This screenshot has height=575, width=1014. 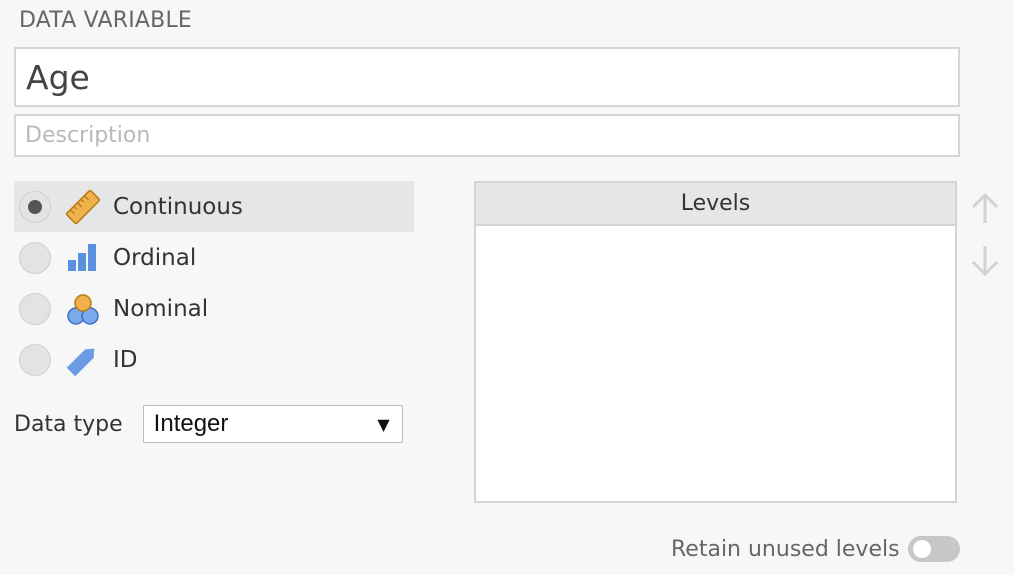 What do you see at coordinates (35, 257) in the screenshot?
I see `ordinal-radio` at bounding box center [35, 257].